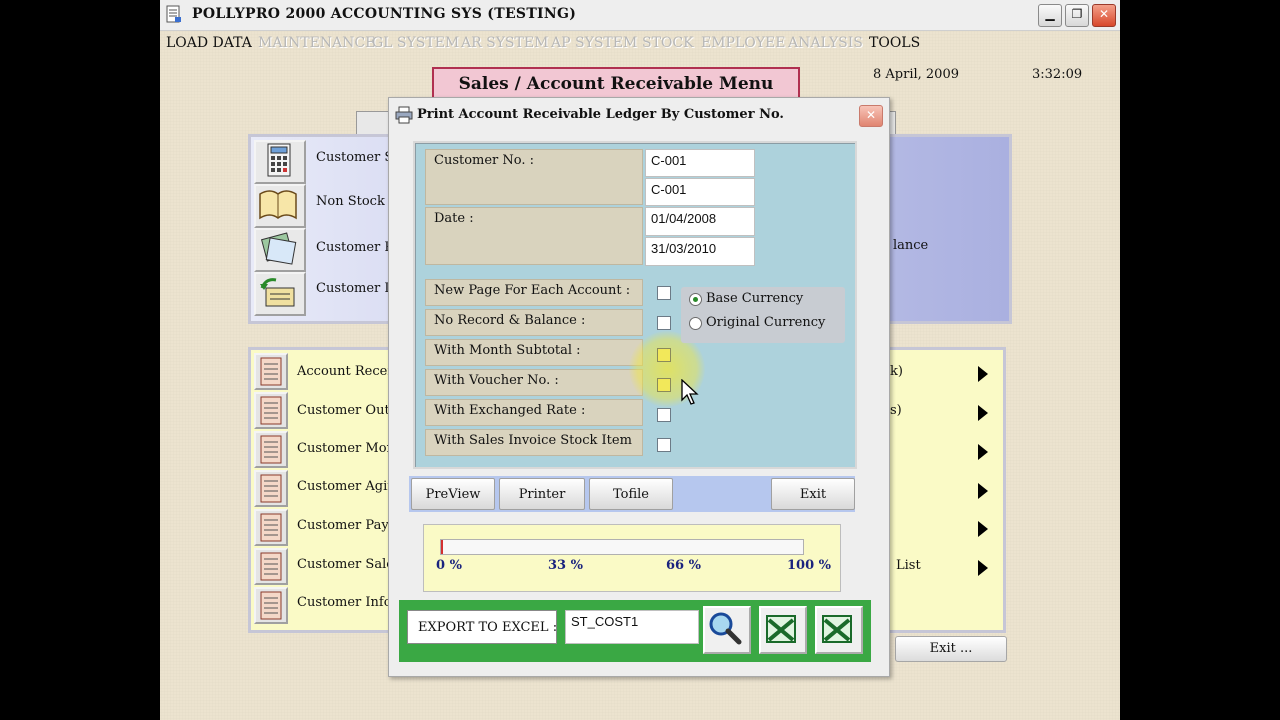 Image resolution: width=1280 pixels, height=720 pixels. Describe the element at coordinates (825, 43) in the screenshot. I see `menu-analysis: ANALYSIS` at that location.